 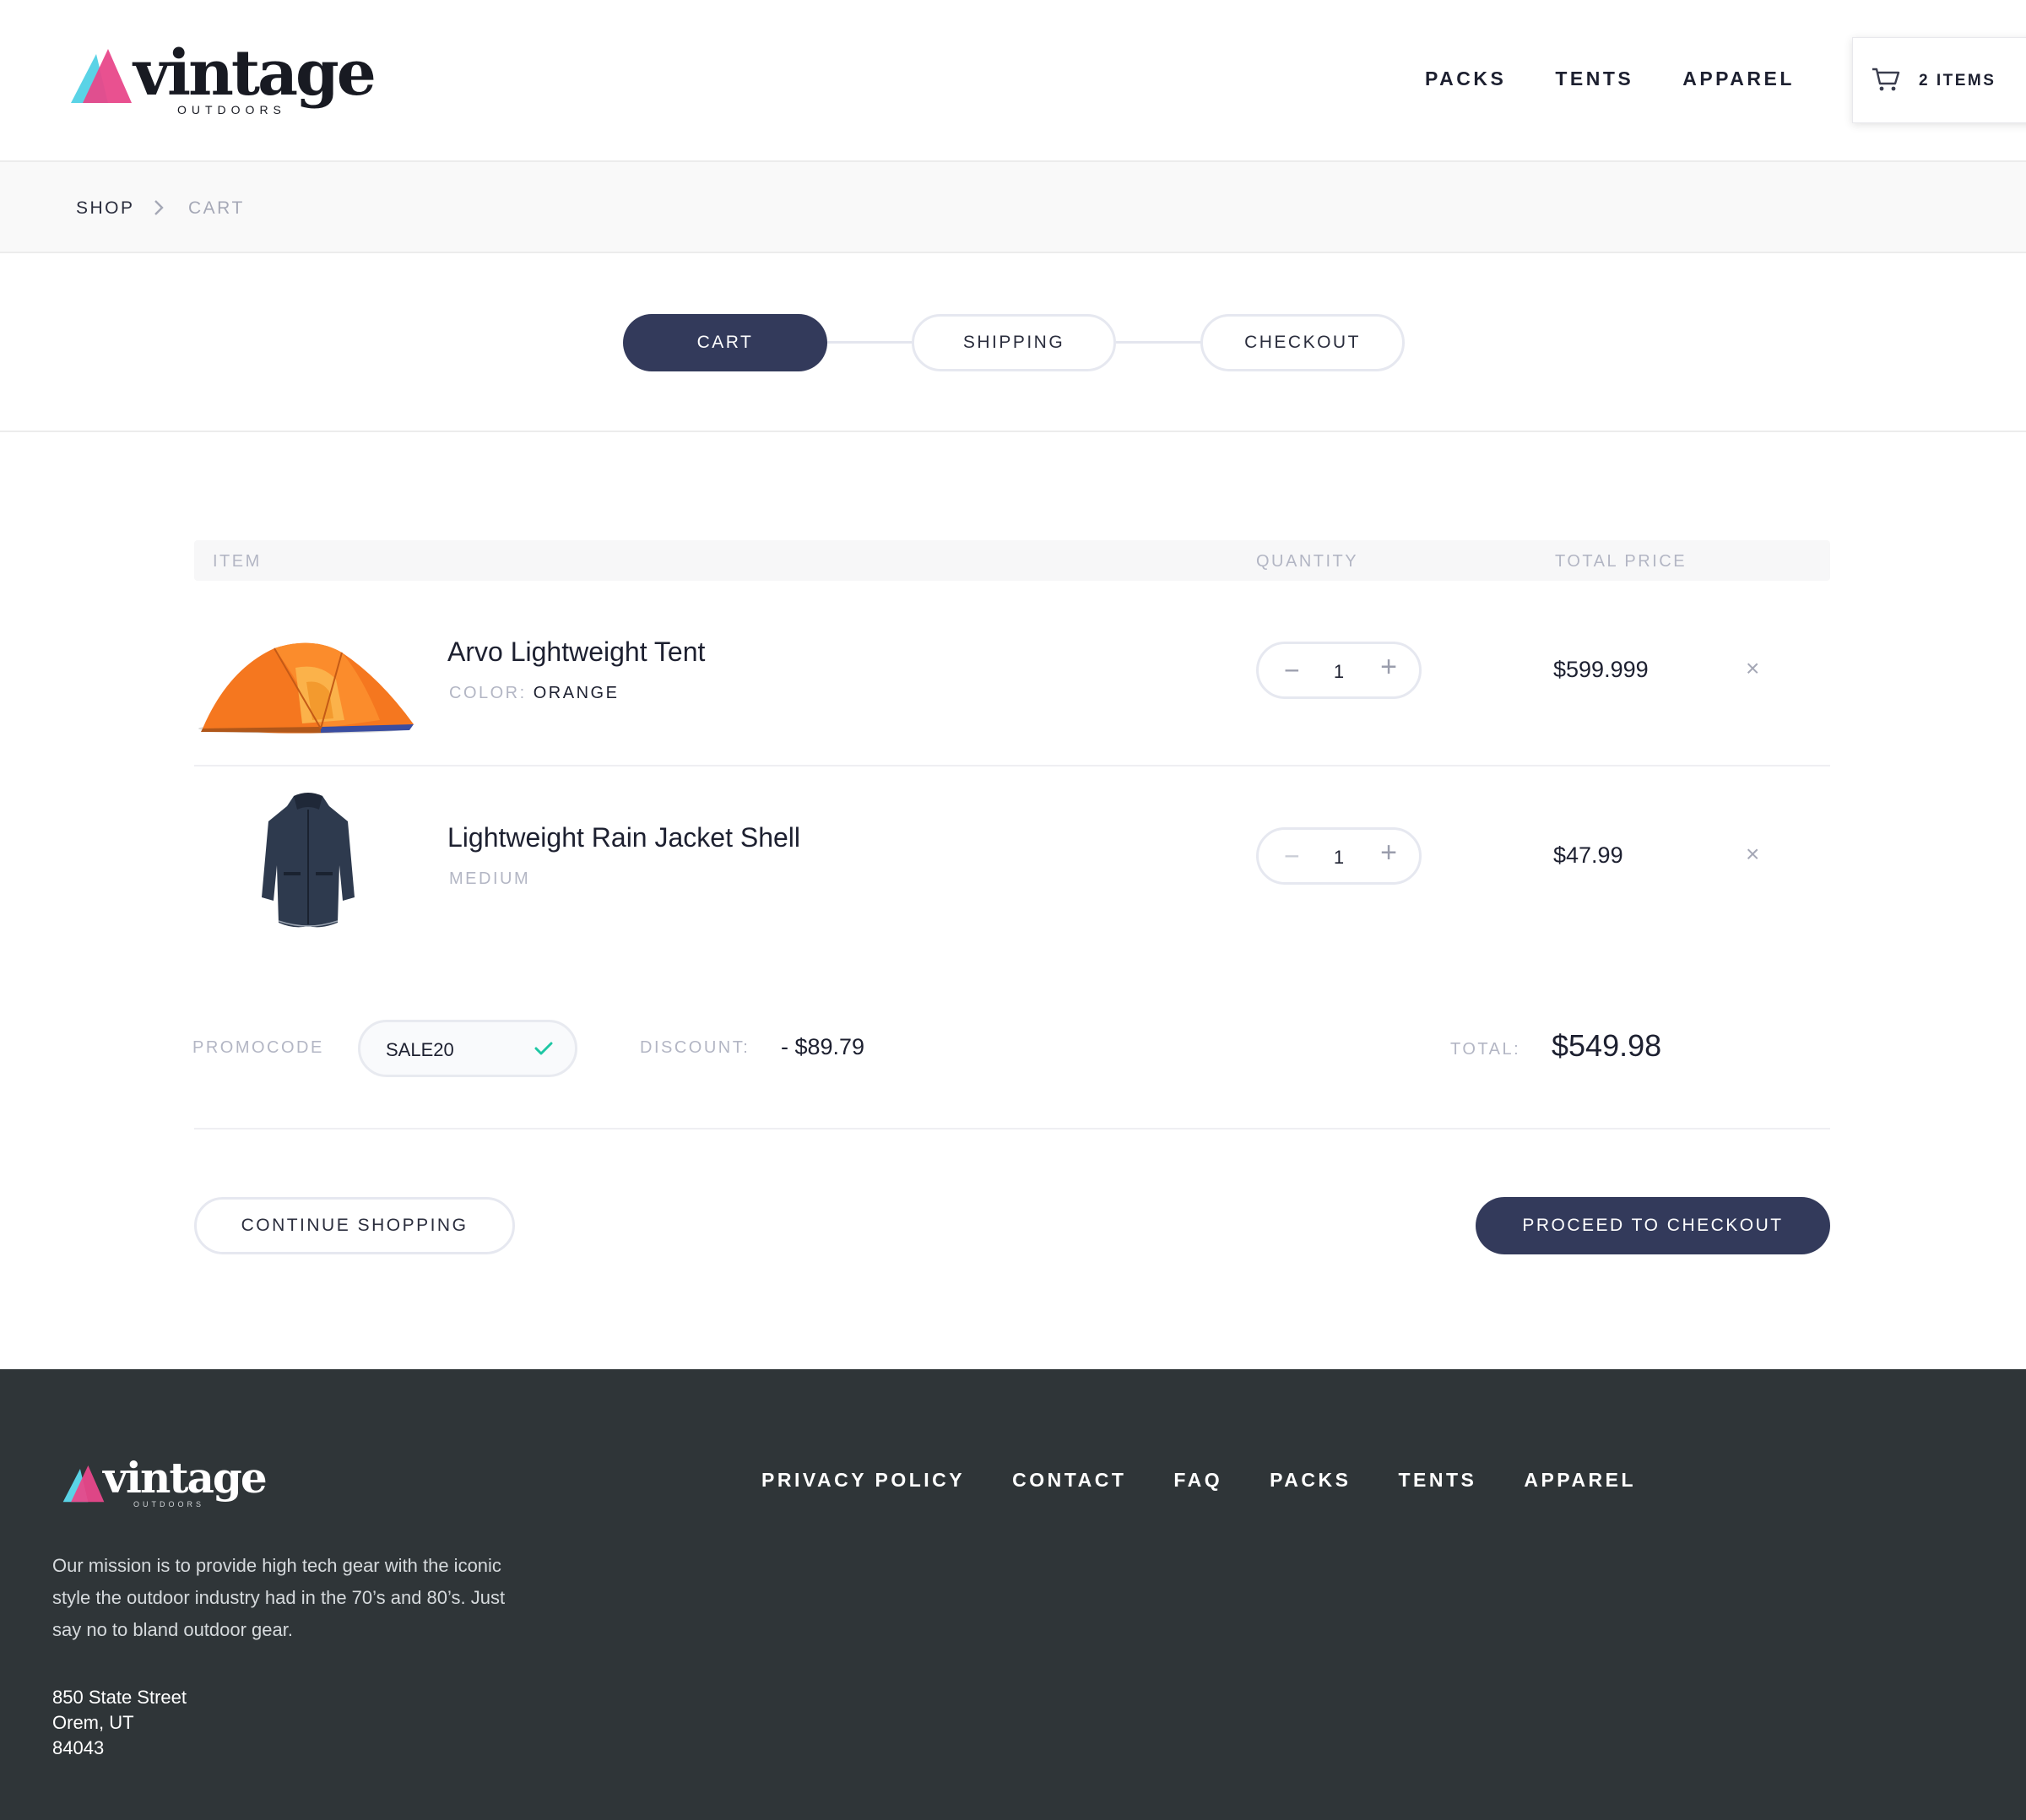 I want to click on variant-value: ORANGE, so click(x=576, y=693).